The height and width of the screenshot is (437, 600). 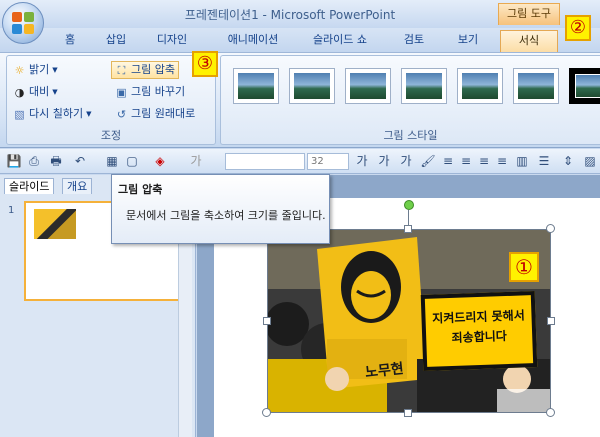 I want to click on compress-tooltip: 그림 압축 문서에서 그림을 축소하여 크기를 줄입니다., so click(x=220, y=209).